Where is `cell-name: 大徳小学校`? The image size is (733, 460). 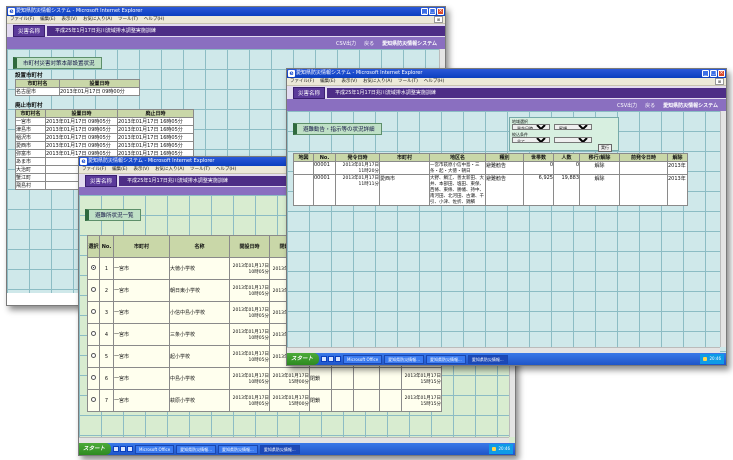
cell-name: 大徳小学校 is located at coordinates (199, 268).